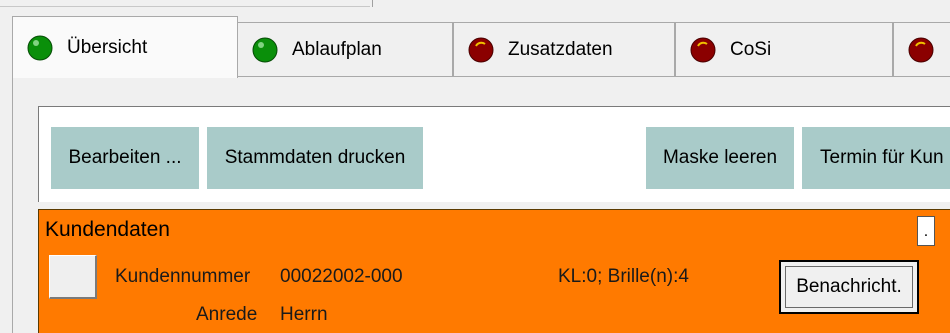 The height and width of the screenshot is (333, 950). I want to click on tab-label: Ablaufplan, so click(337, 49).